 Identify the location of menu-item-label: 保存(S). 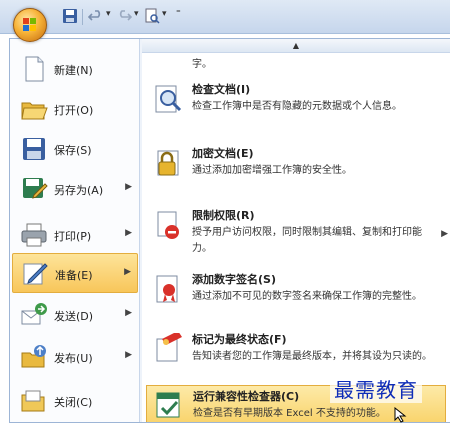
(73, 150).